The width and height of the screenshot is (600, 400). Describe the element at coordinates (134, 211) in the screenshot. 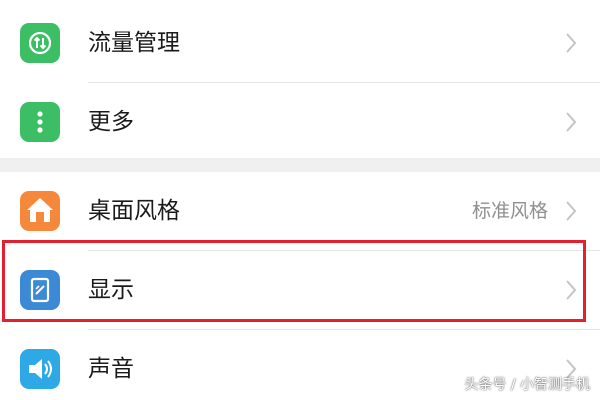

I see `settings-item-label: 桌面风格` at that location.